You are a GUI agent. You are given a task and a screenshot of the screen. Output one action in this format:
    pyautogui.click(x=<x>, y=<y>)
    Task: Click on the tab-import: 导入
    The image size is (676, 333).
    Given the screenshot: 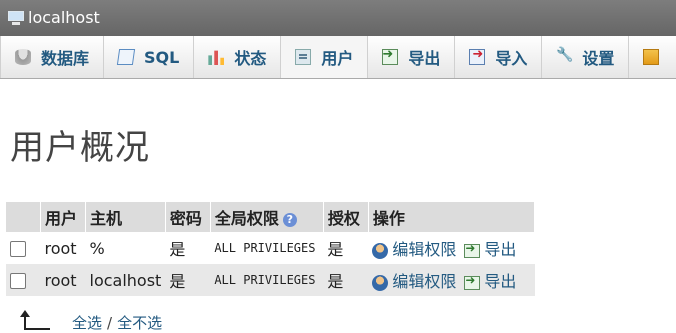 What is the action you would take?
    pyautogui.click(x=499, y=57)
    